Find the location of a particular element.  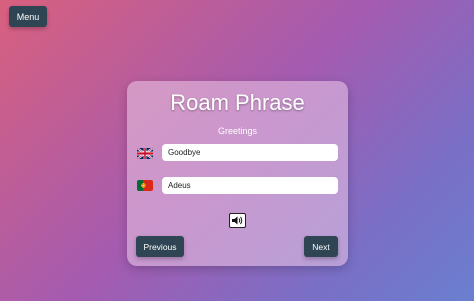

speaker-icon is located at coordinates (237, 220).